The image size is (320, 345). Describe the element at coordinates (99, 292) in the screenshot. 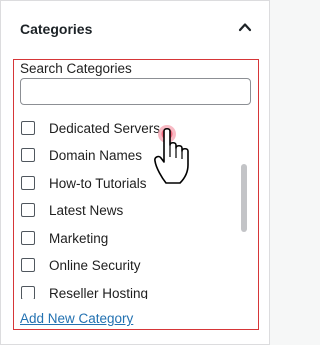

I see `category-label: Reseller Hosting` at that location.